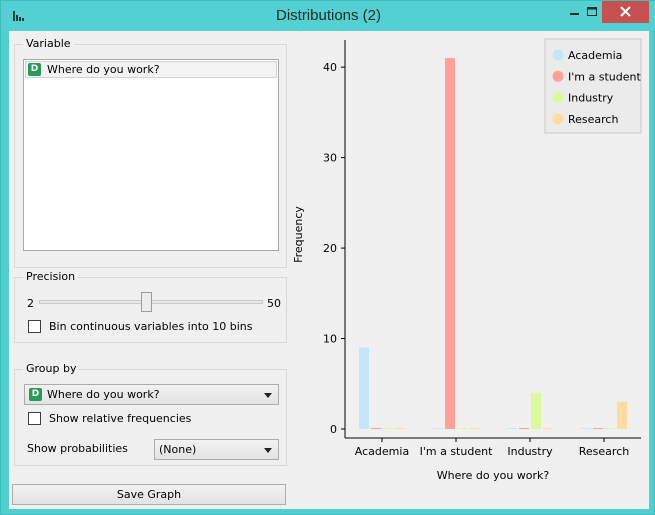 The image size is (655, 515). I want to click on legend-label: Academia, so click(595, 55).